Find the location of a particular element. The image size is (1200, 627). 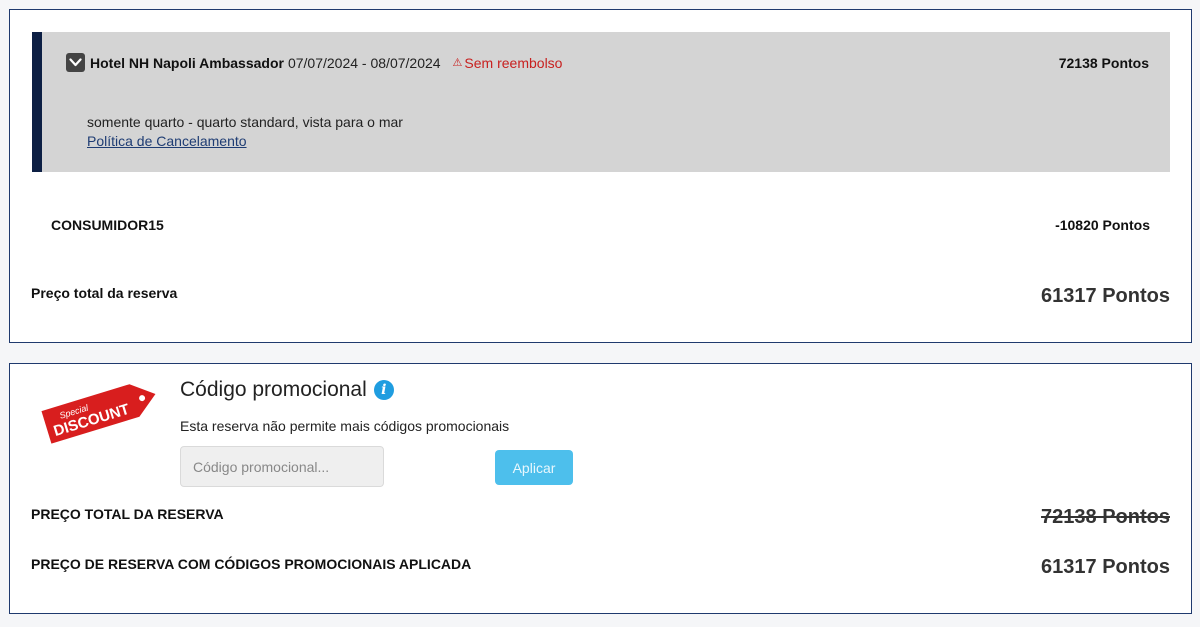

promo-code-title: Código promocional i is located at coordinates (287, 390).